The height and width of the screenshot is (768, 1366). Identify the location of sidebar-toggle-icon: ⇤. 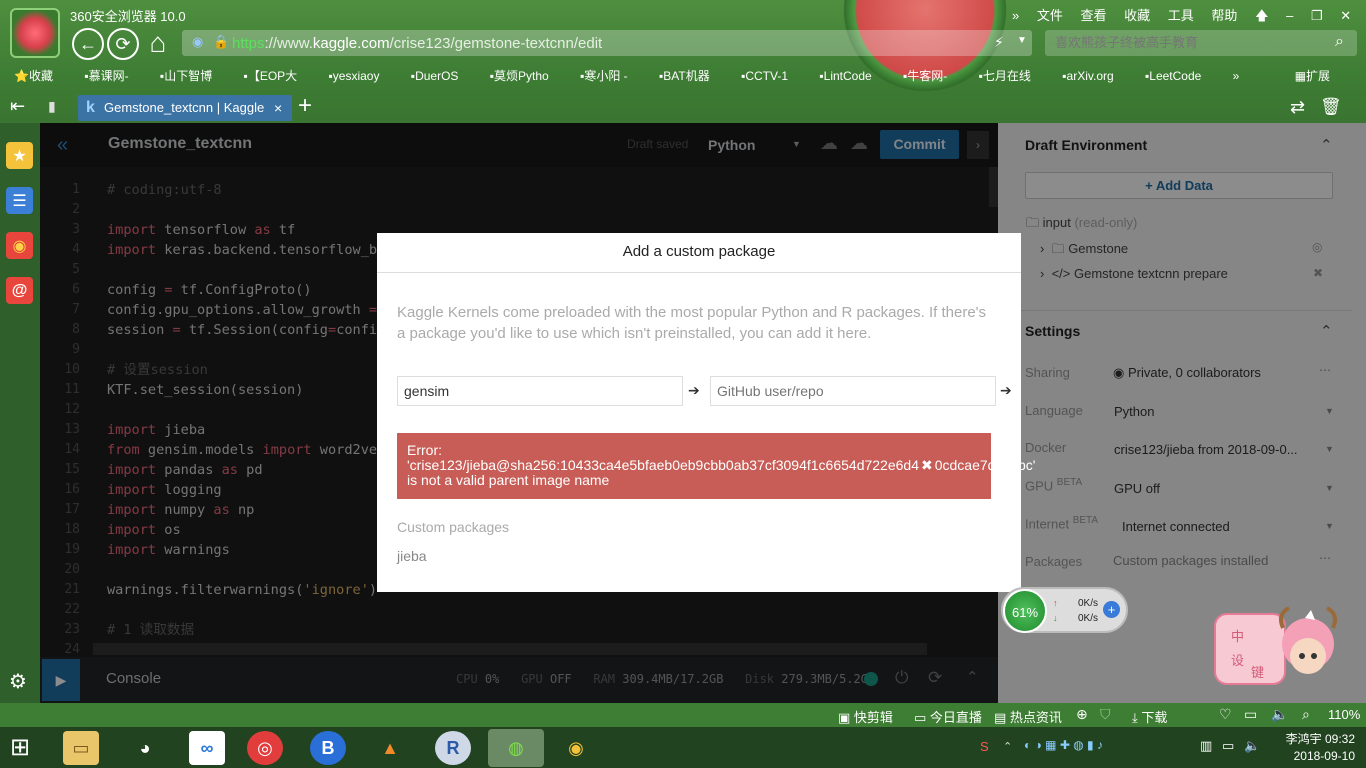
(17, 106).